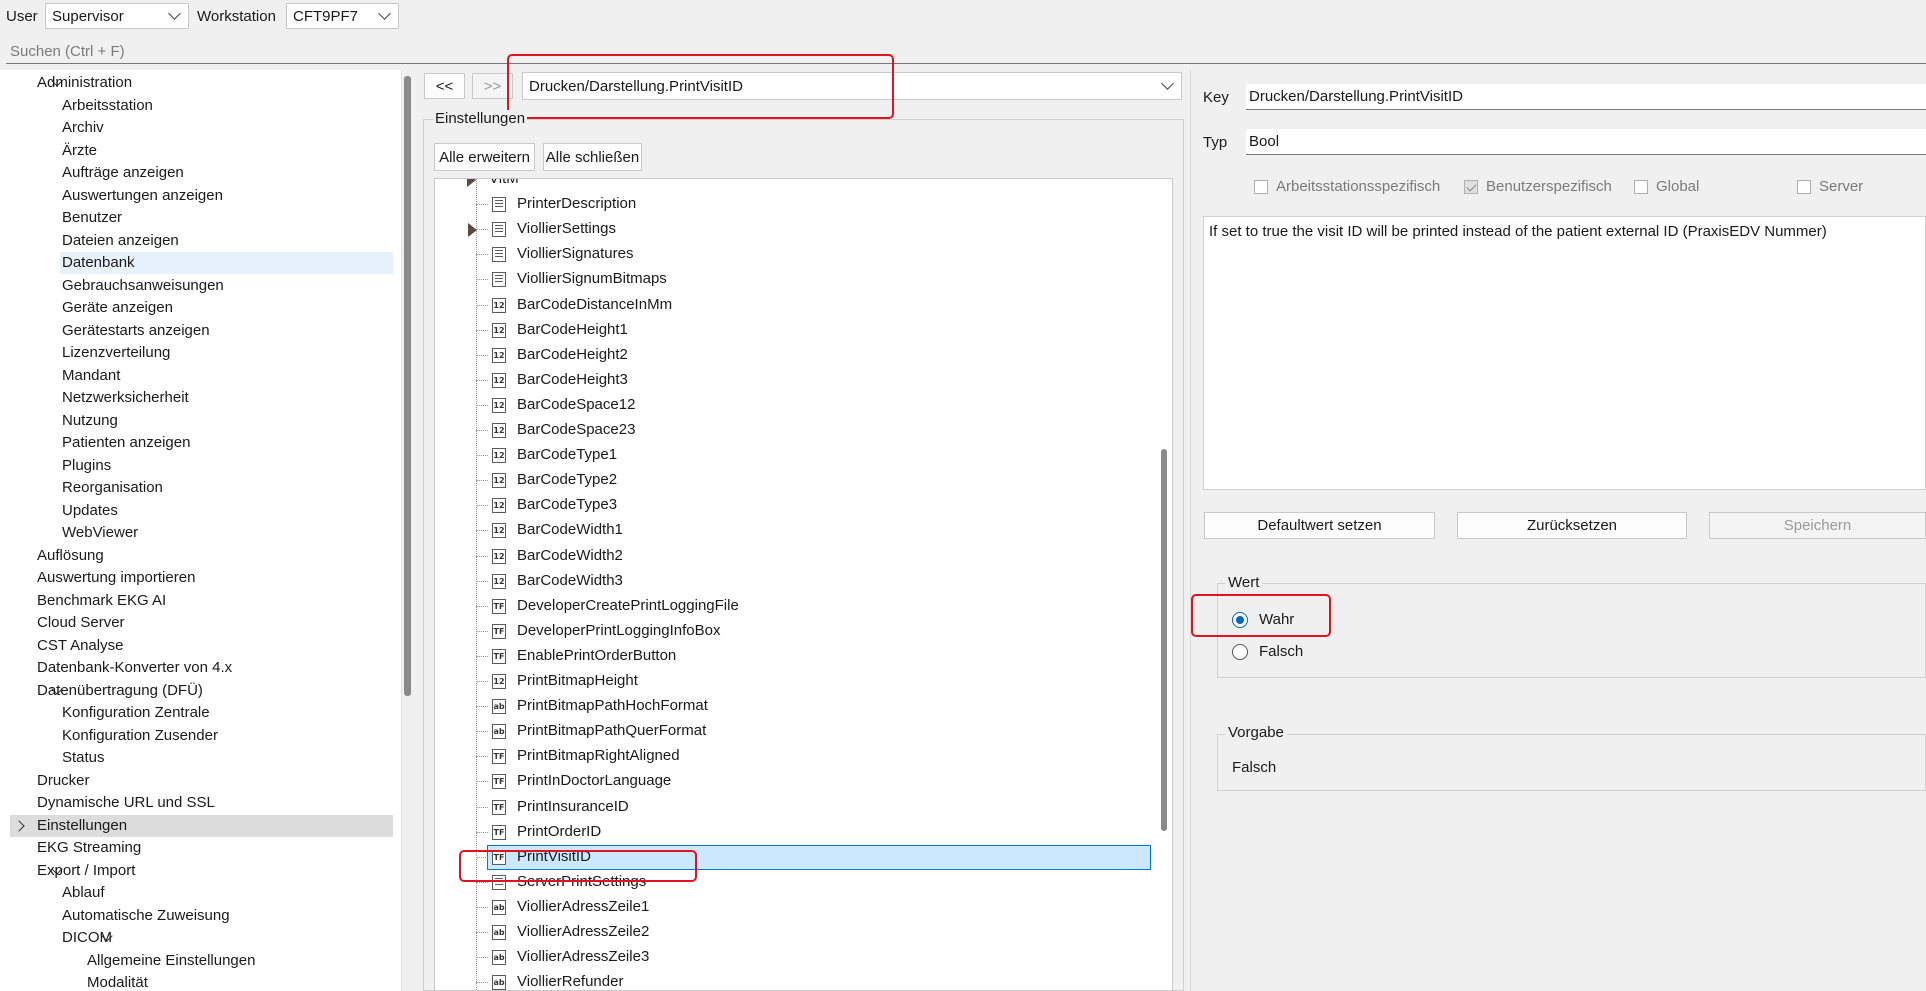  What do you see at coordinates (201, 825) in the screenshot?
I see `nav-tree-item: Einstellungen` at bounding box center [201, 825].